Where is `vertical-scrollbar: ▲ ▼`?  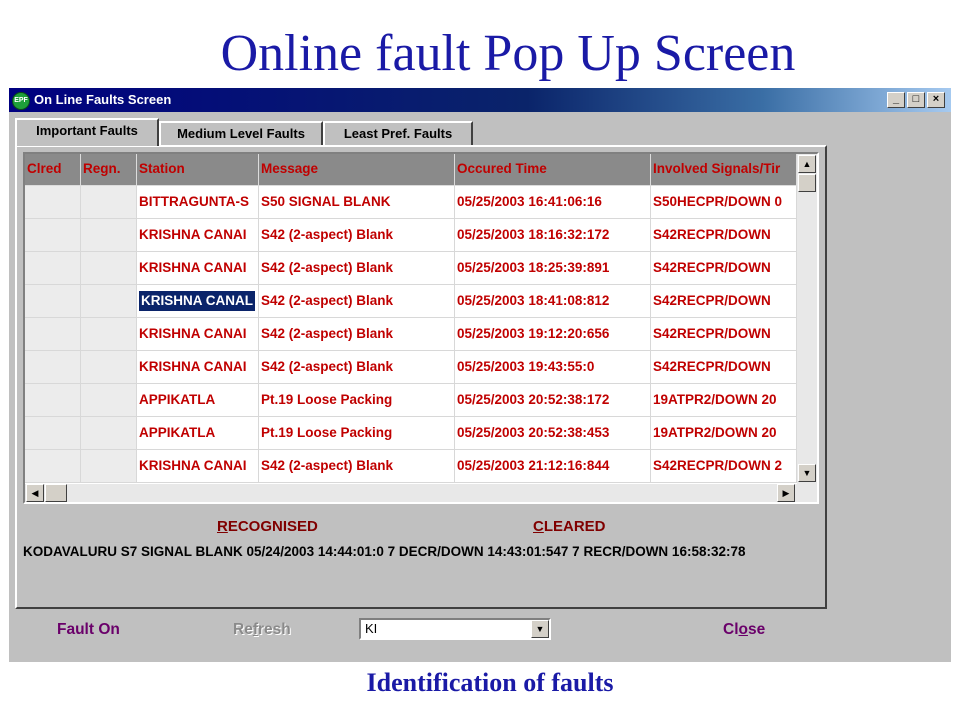
vertical-scrollbar: ▲ ▼ is located at coordinates (807, 319).